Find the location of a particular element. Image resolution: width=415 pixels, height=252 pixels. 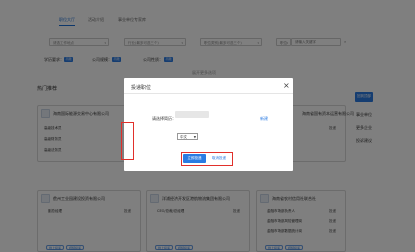

confirm-apply-button: 立即投递 is located at coordinates (194, 158).